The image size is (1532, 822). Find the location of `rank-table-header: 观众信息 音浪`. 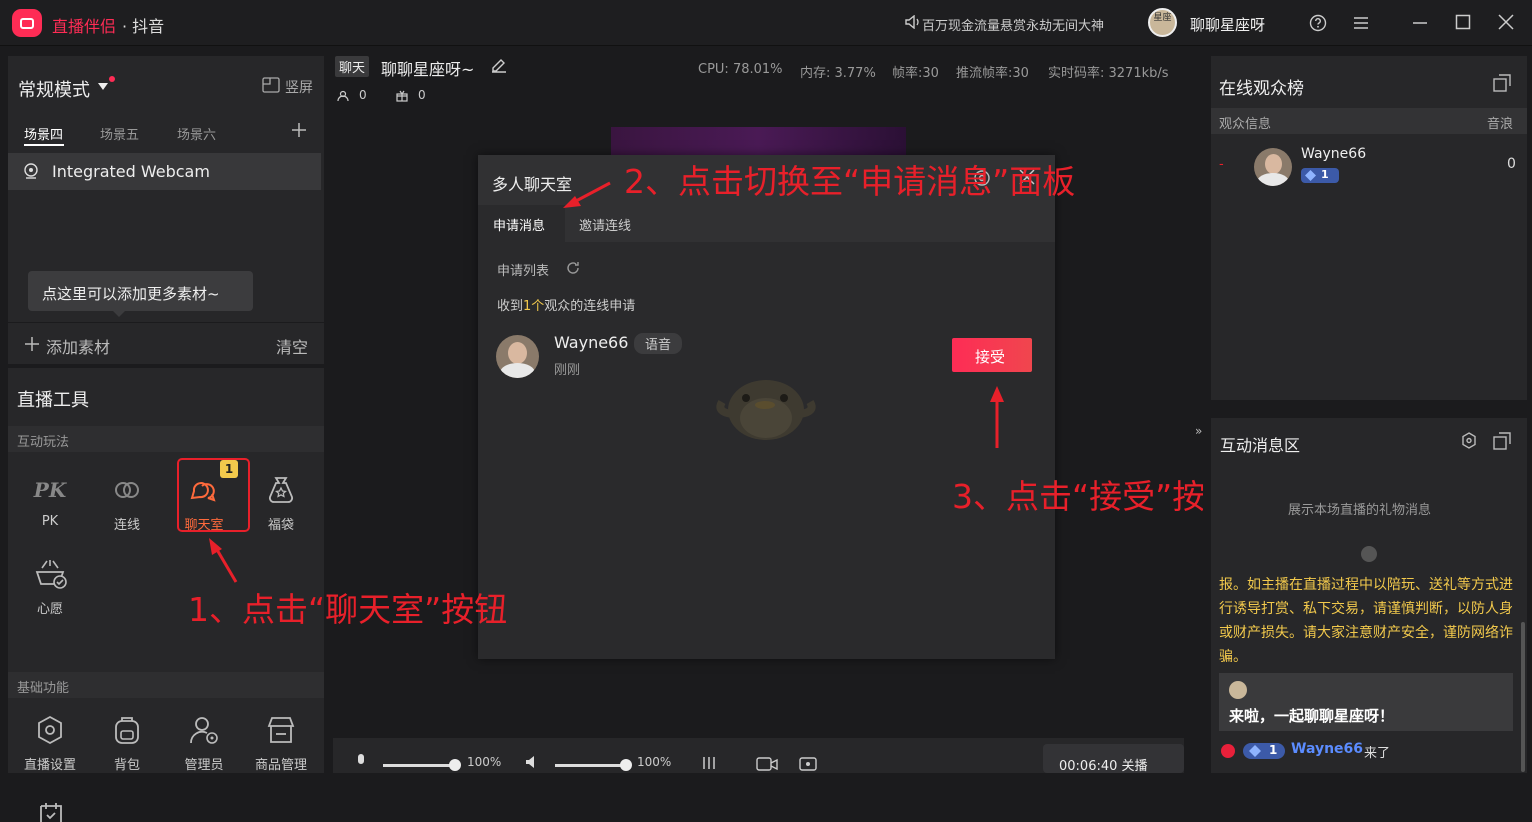

rank-table-header: 观众信息 音浪 is located at coordinates (1369, 121).